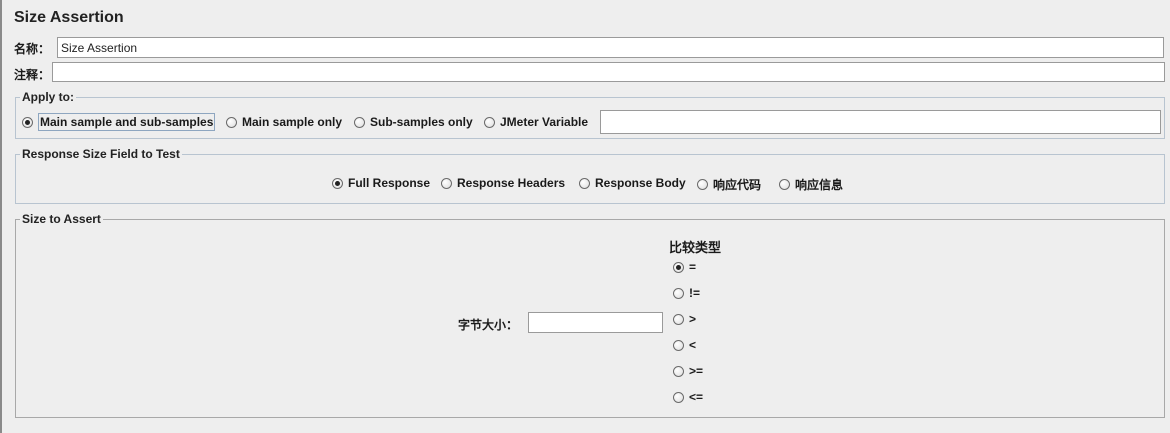 The height and width of the screenshot is (433, 1170). I want to click on radio-label: Full Response, so click(389, 183).